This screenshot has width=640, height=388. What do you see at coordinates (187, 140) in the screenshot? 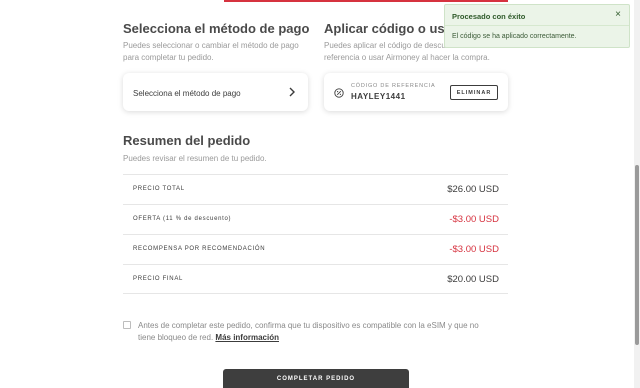
I see `summary-title: Resumen del pedido` at bounding box center [187, 140].